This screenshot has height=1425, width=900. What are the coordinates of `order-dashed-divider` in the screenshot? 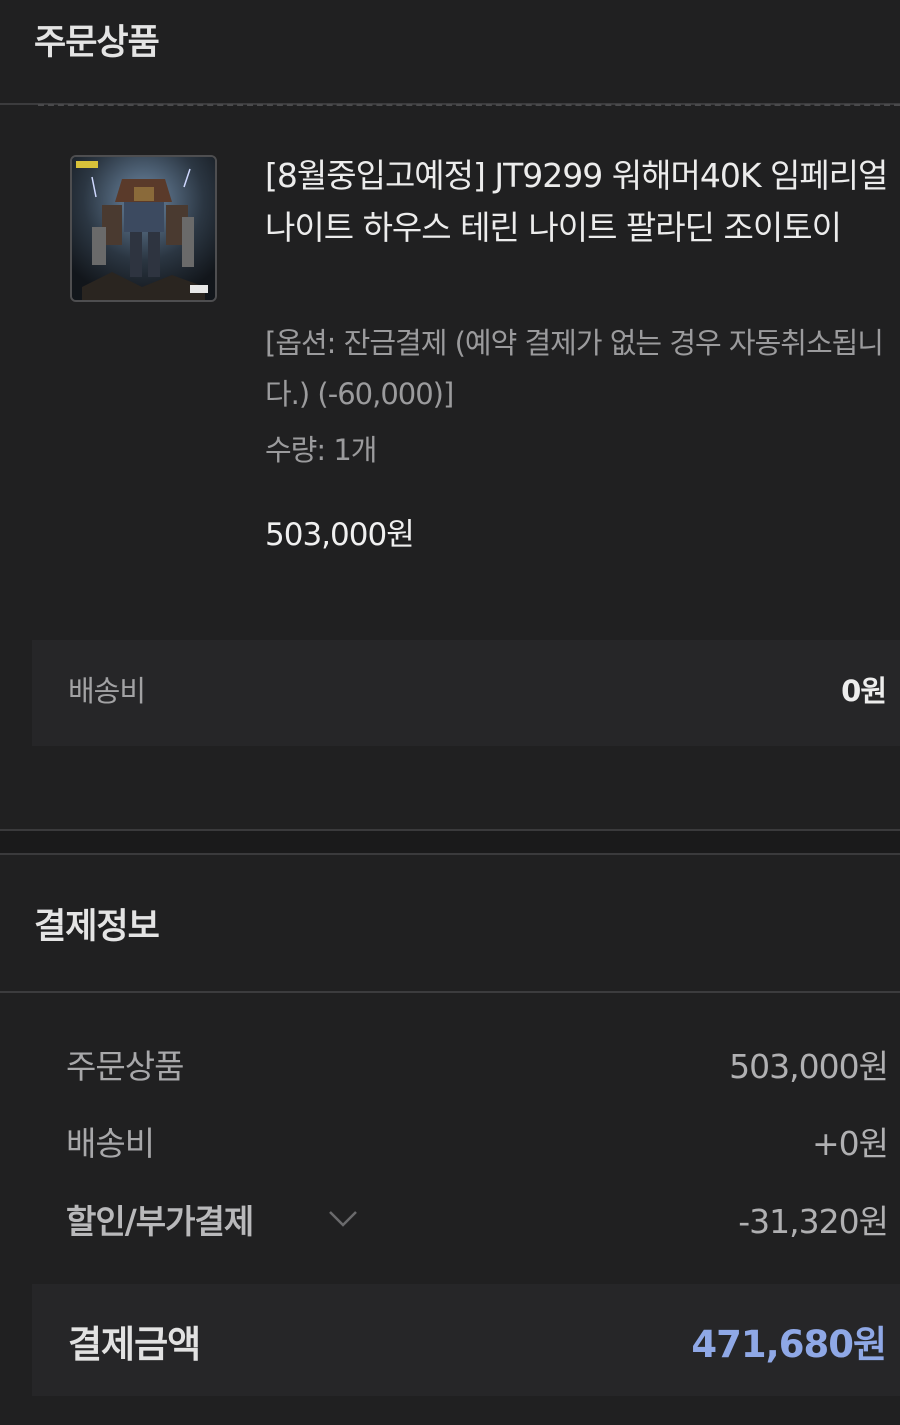 It's located at (469, 105).